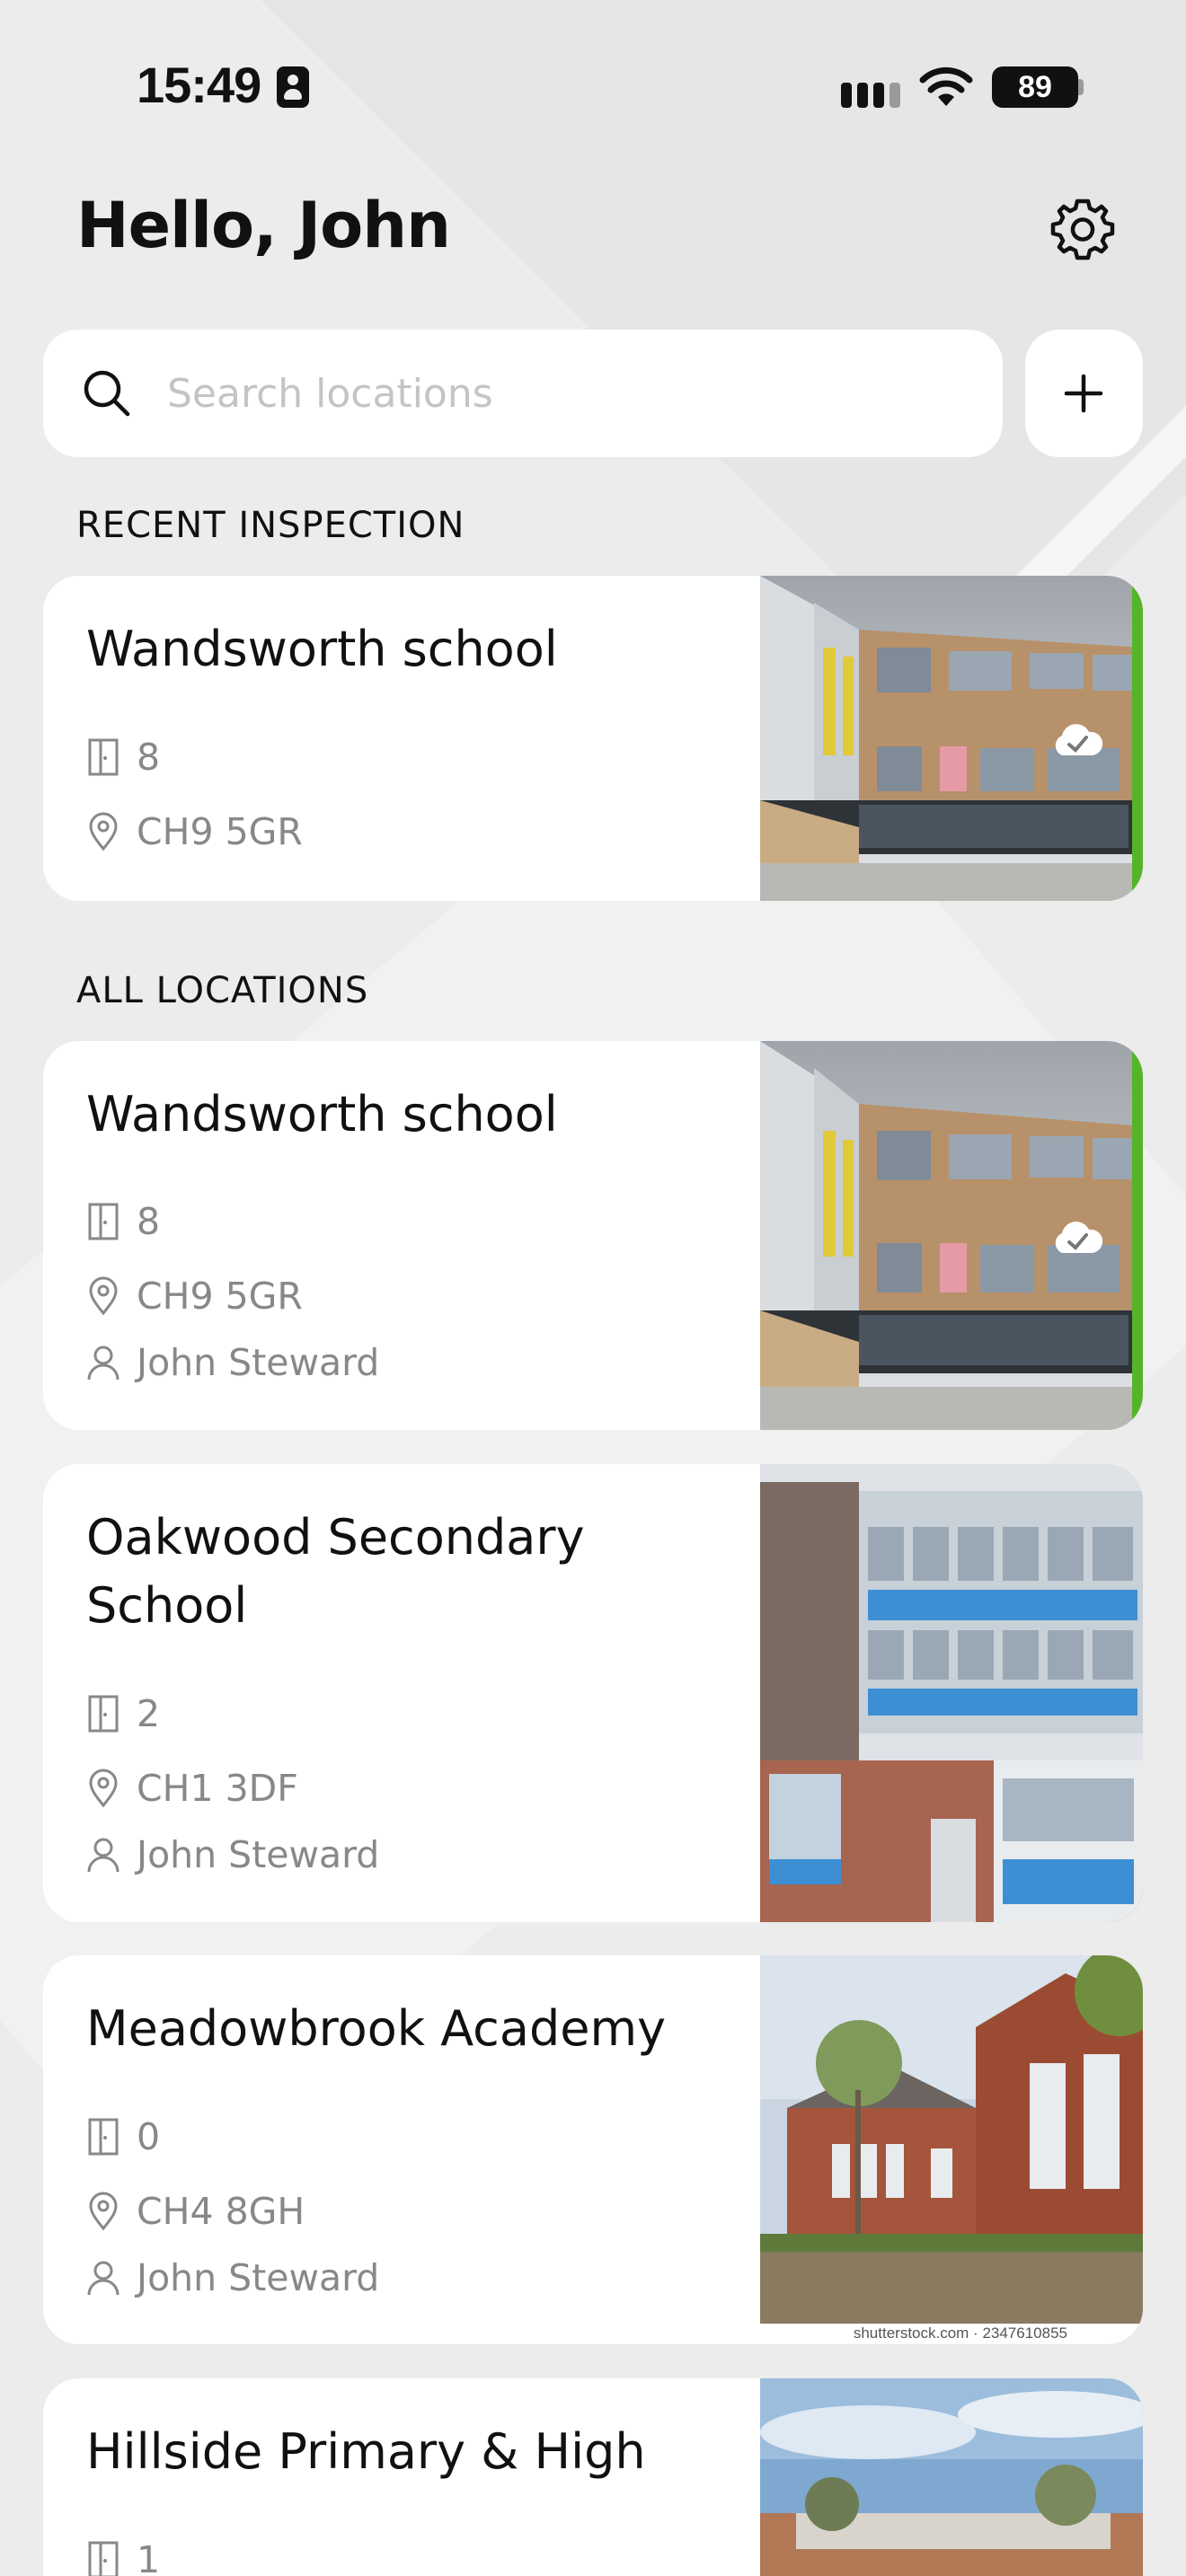 Image resolution: width=1186 pixels, height=2576 pixels. Describe the element at coordinates (149, 1713) in the screenshot. I see `door-count: 2` at that location.